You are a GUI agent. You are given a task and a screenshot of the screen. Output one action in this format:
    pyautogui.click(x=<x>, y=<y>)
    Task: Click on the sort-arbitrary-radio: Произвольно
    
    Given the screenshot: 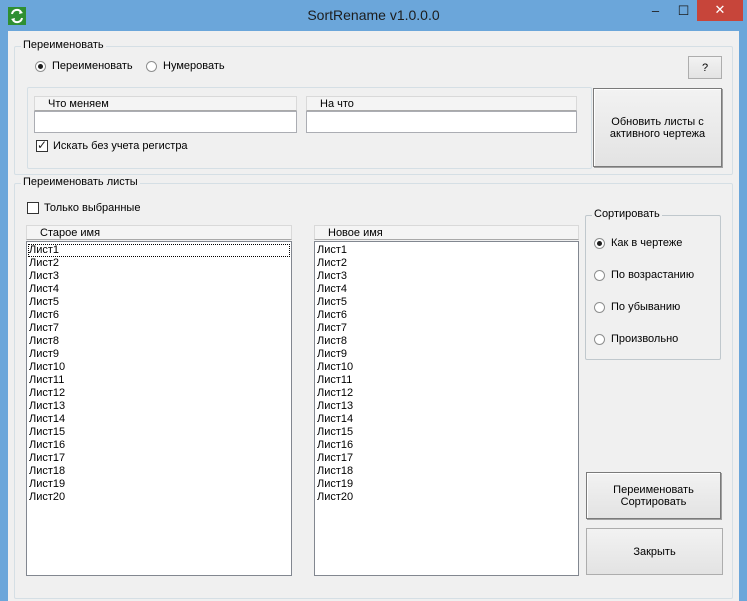 What is the action you would take?
    pyautogui.click(x=636, y=339)
    